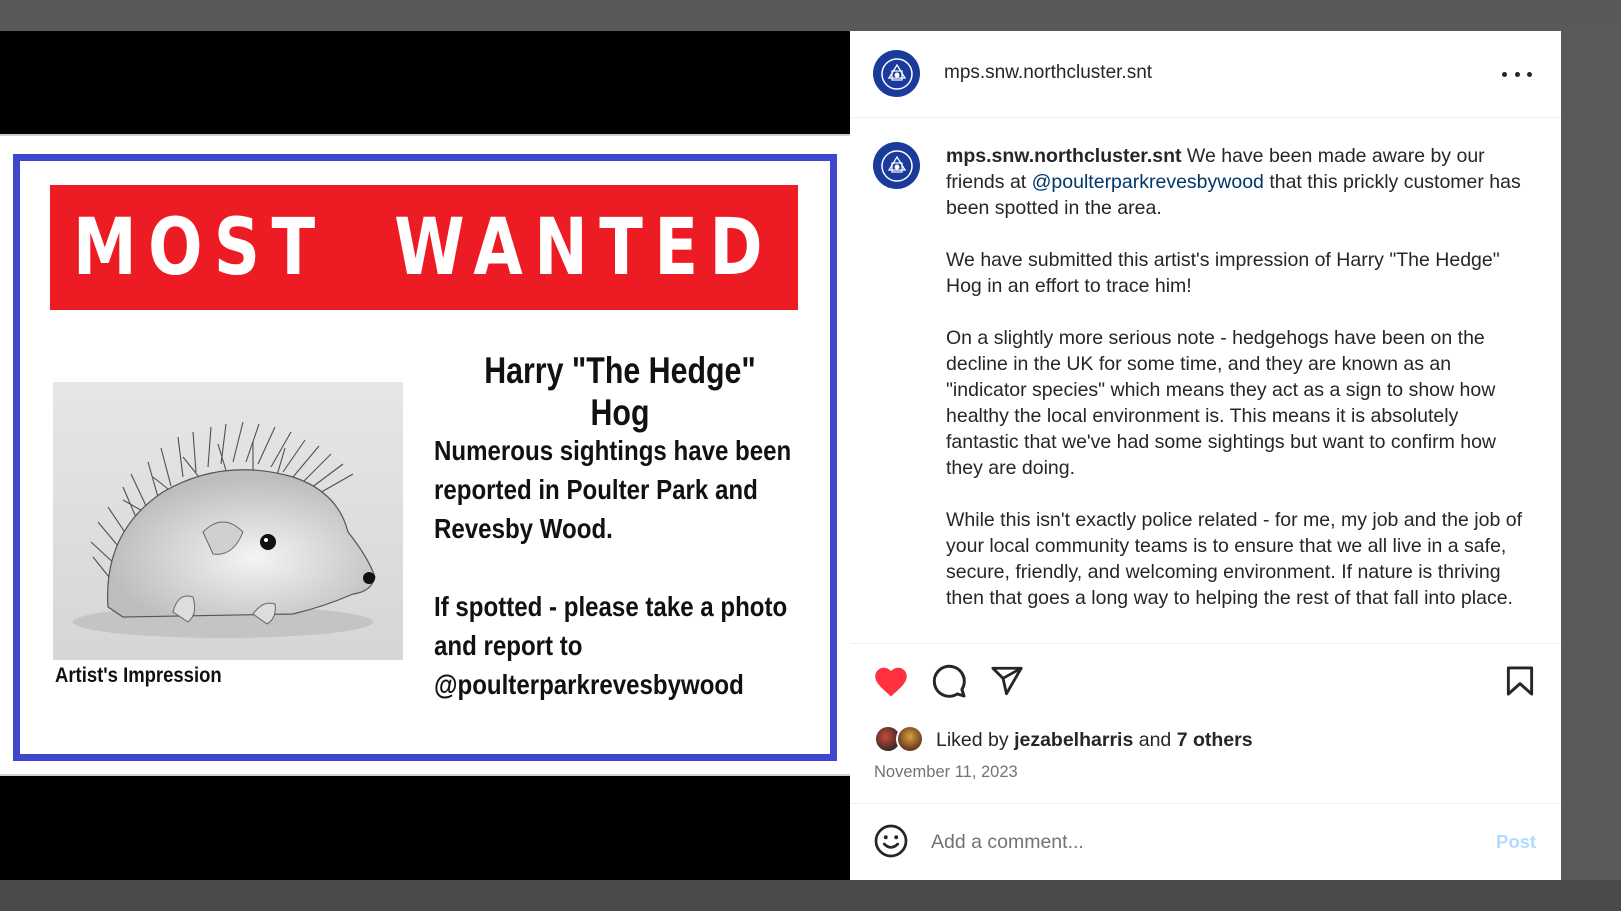  What do you see at coordinates (972, 739) in the screenshot?
I see `likes-prefix: Liked by` at bounding box center [972, 739].